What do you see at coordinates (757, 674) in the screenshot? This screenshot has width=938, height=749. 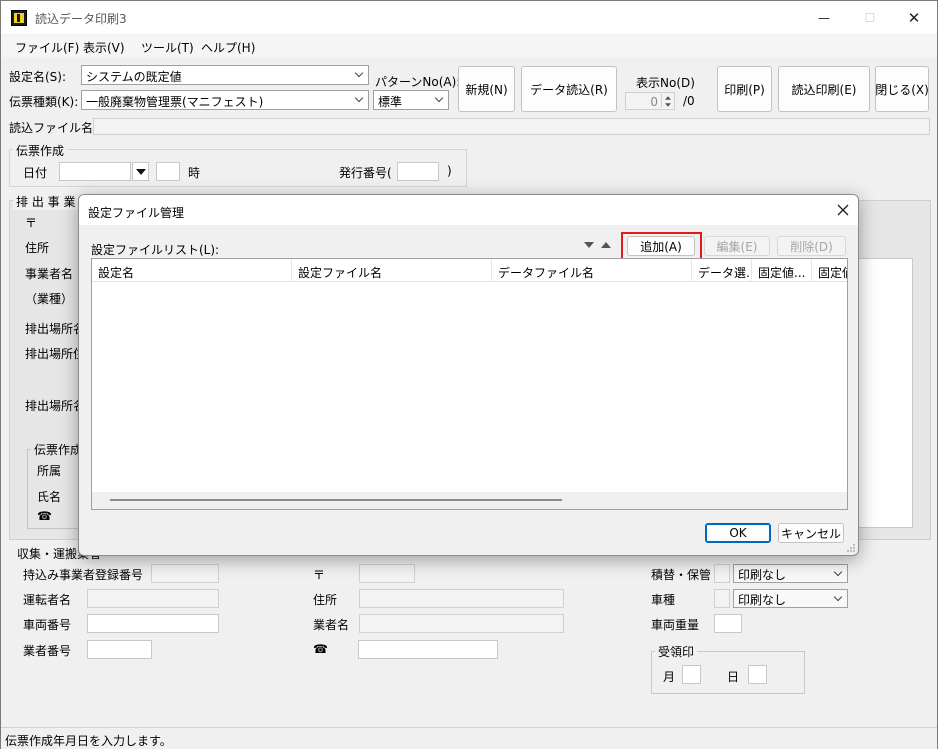 I see `day-field` at bounding box center [757, 674].